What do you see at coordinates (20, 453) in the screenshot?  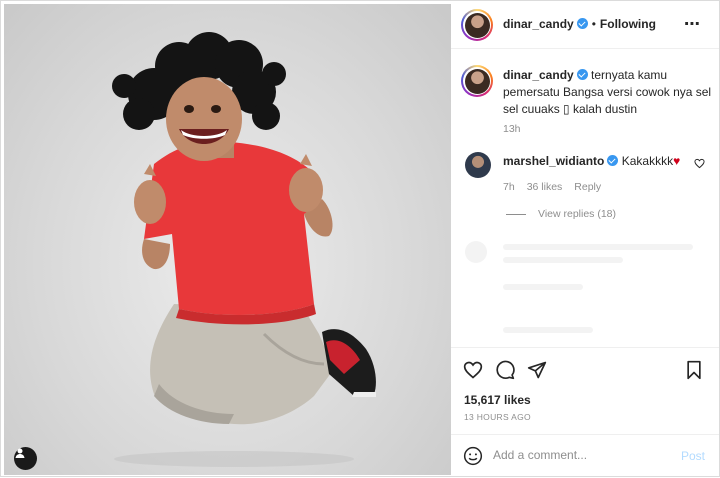 I see `user-icon` at bounding box center [20, 453].